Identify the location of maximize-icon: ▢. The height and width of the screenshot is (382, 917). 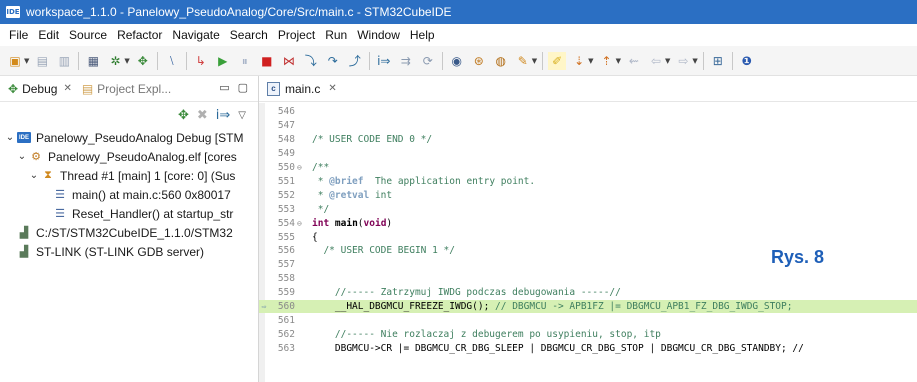
(243, 87).